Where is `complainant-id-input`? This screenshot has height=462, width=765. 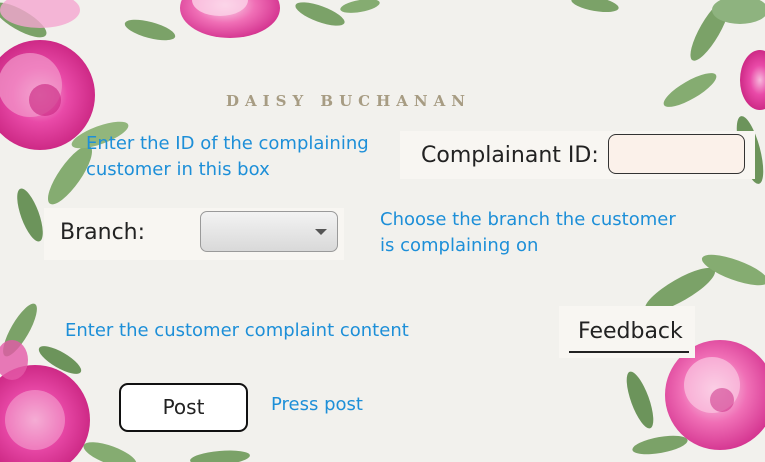
complainant-id-input is located at coordinates (676, 154).